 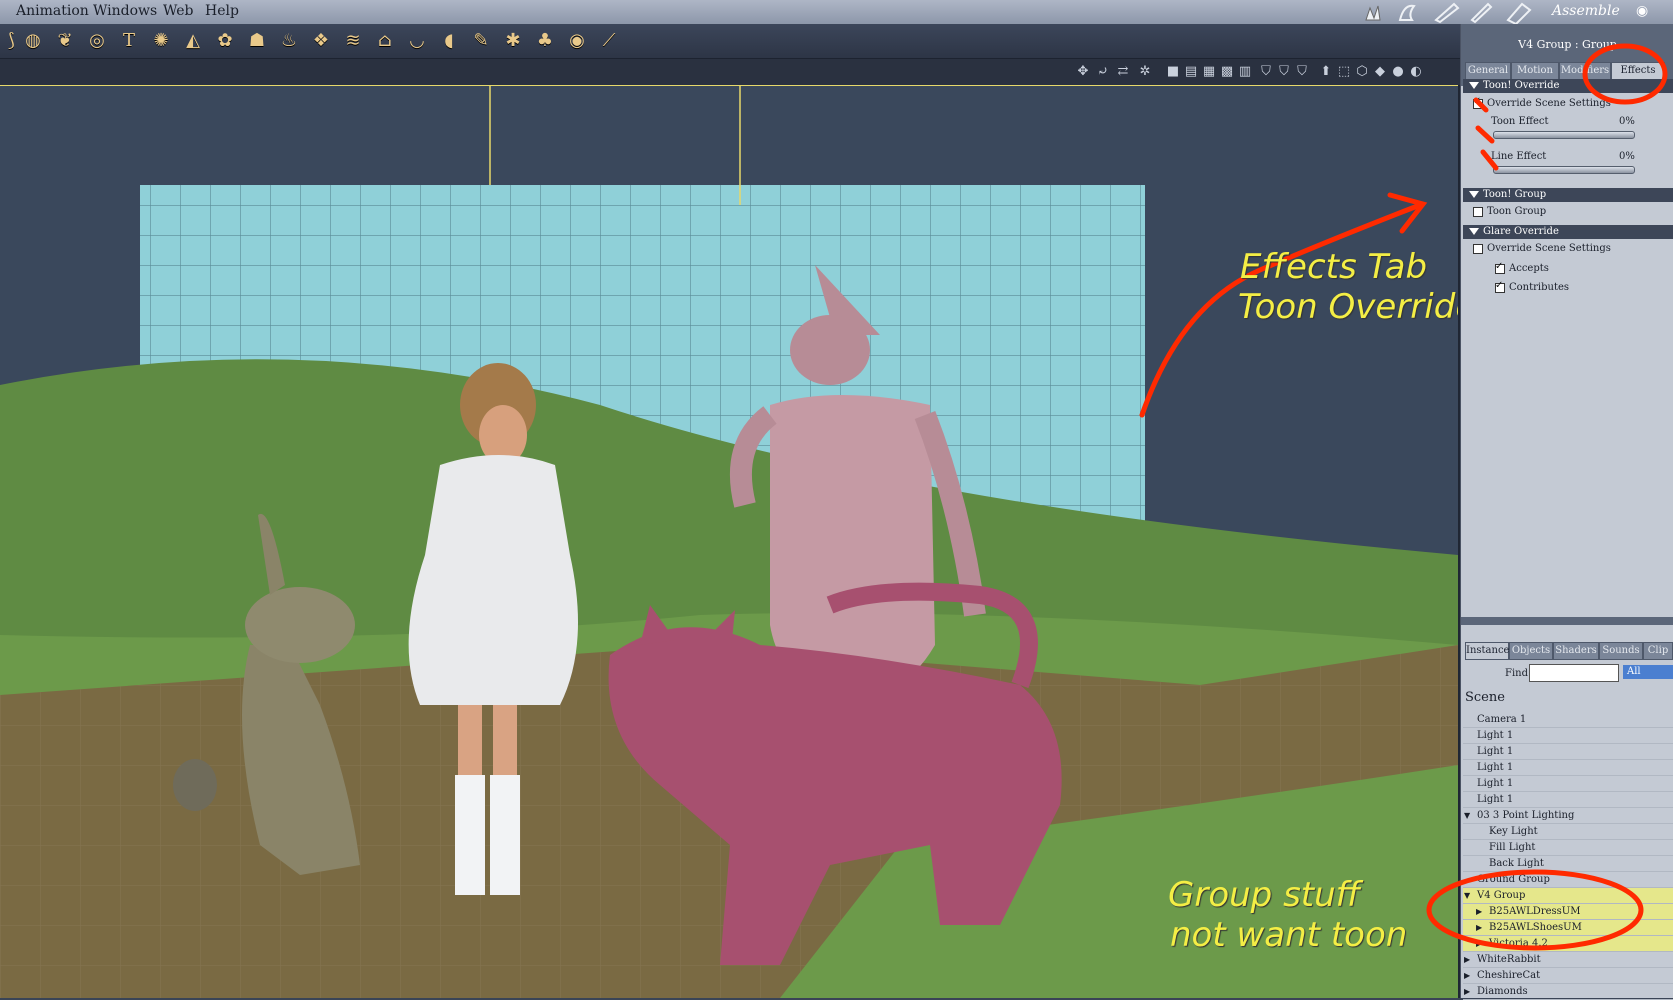 I want to click on spider-icon: ✱, so click(x=513, y=41).